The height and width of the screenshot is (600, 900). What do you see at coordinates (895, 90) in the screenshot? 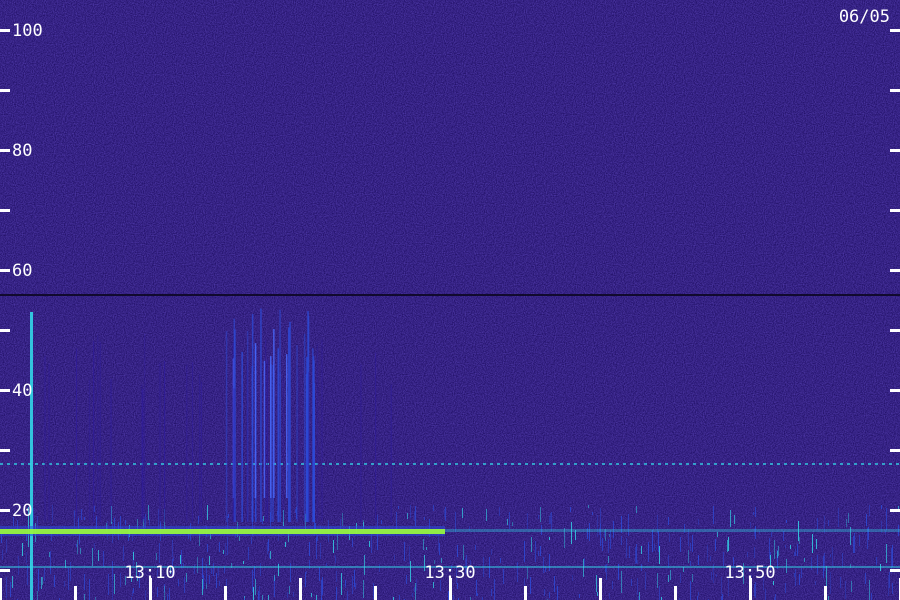
I see `y-tick-right` at bounding box center [895, 90].